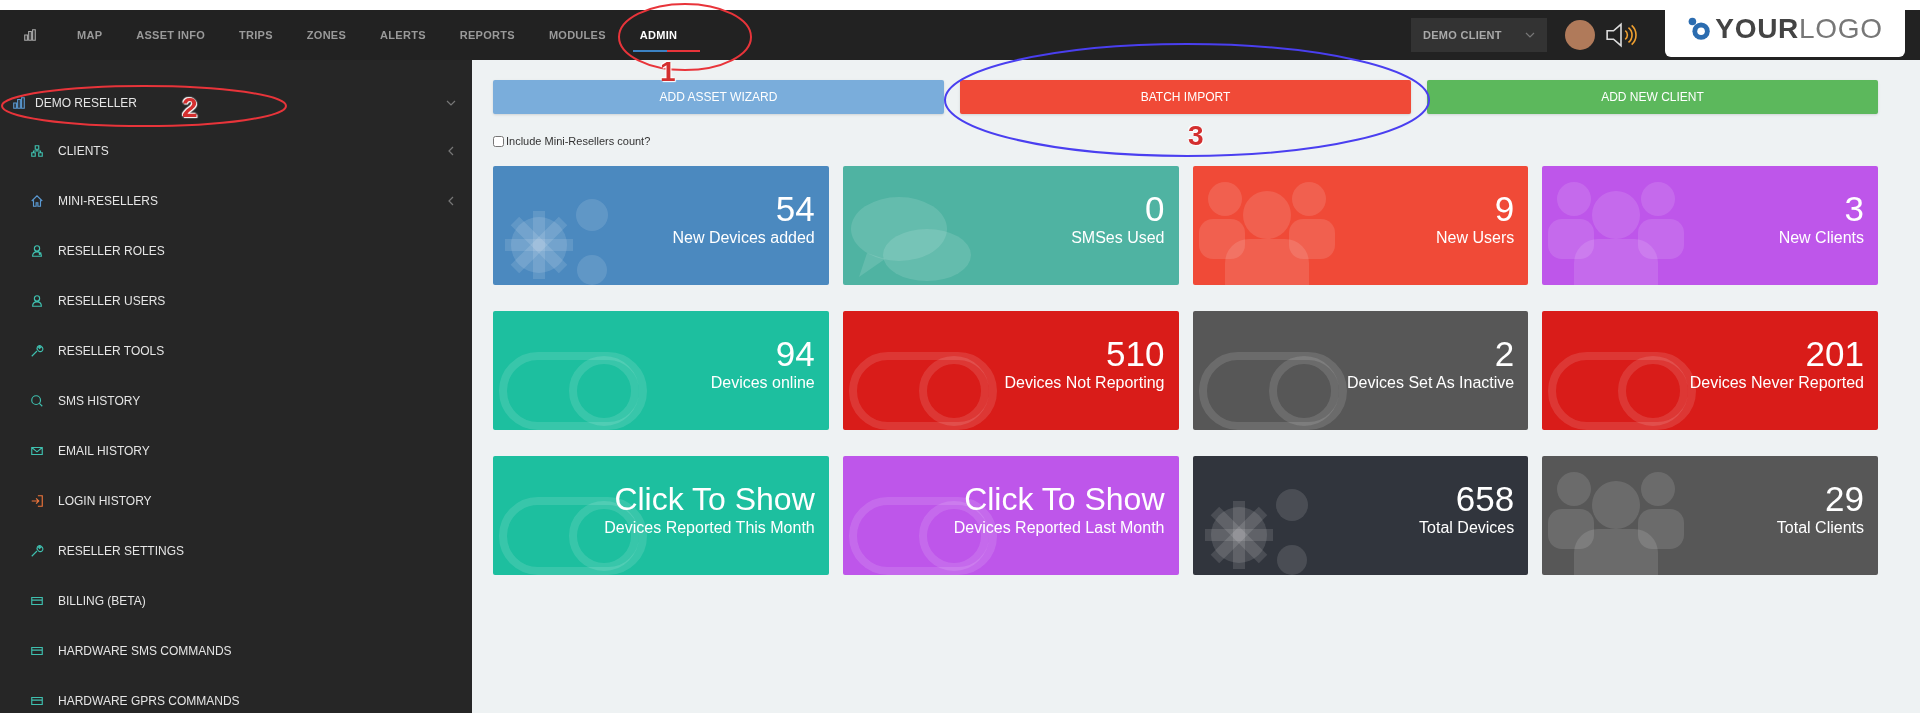 The image size is (1920, 713). Describe the element at coordinates (1710, 225) in the screenshot. I see `stat-card: 3 New Clients` at that location.